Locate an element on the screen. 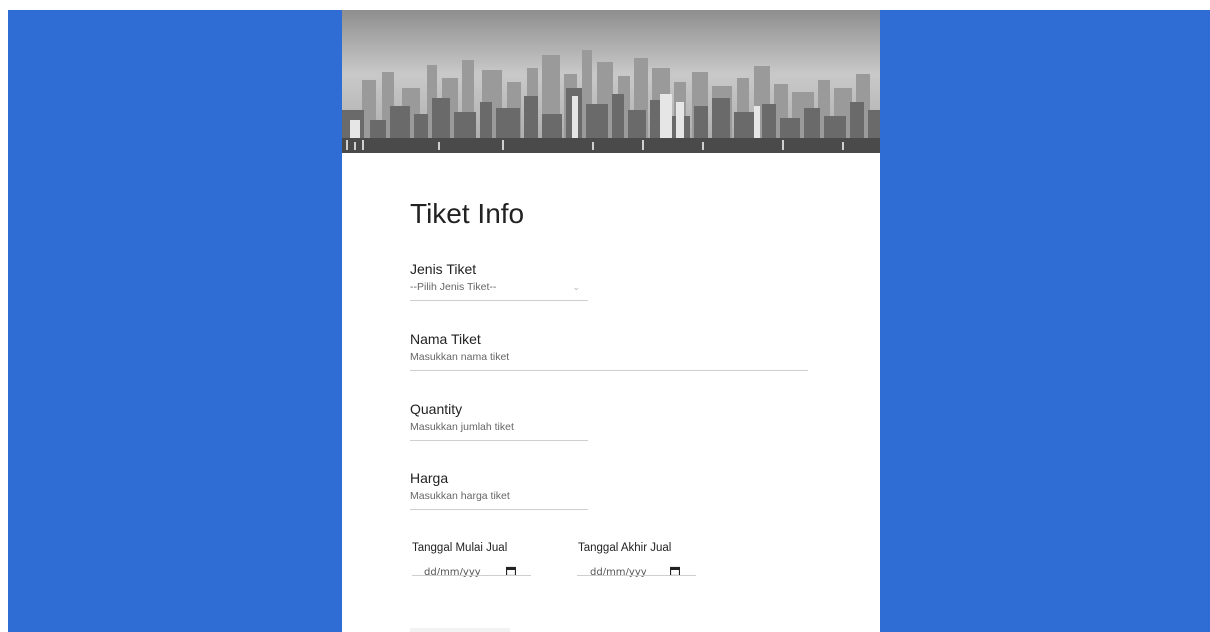 The width and height of the screenshot is (1210, 632). tanggal-akhir-placeholder: dd/mm/yyy is located at coordinates (618, 572).